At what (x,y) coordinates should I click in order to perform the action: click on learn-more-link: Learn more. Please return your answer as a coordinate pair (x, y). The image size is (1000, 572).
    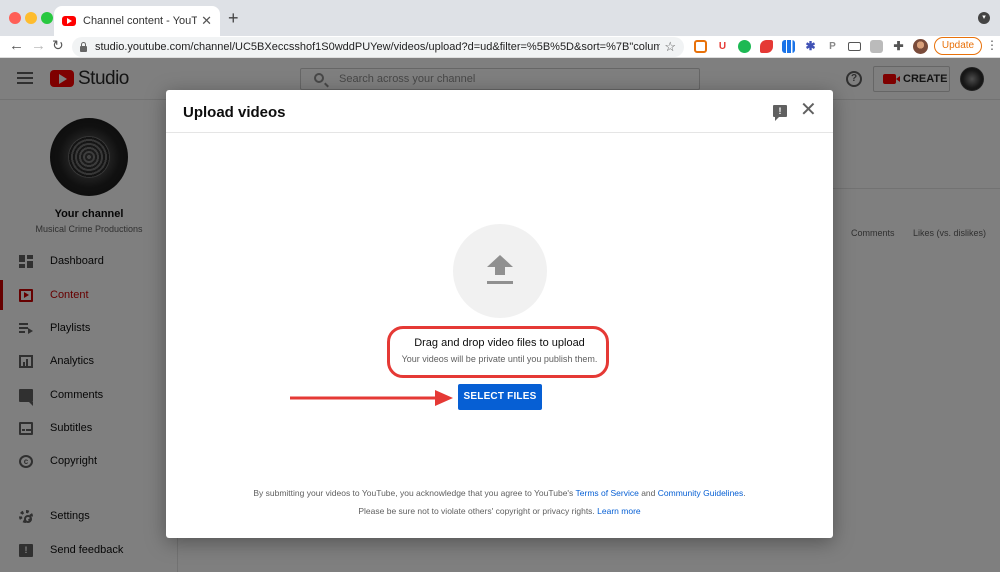
    Looking at the image, I should click on (618, 511).